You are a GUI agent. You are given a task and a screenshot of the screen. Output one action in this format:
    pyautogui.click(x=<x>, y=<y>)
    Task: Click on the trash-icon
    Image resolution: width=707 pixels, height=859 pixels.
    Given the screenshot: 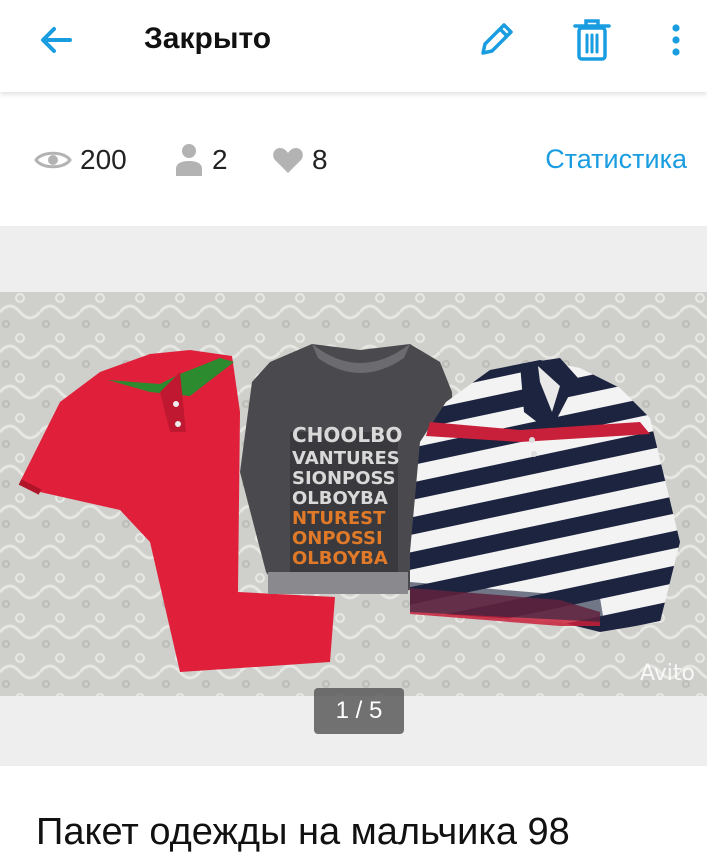 What is the action you would take?
    pyautogui.click(x=592, y=40)
    